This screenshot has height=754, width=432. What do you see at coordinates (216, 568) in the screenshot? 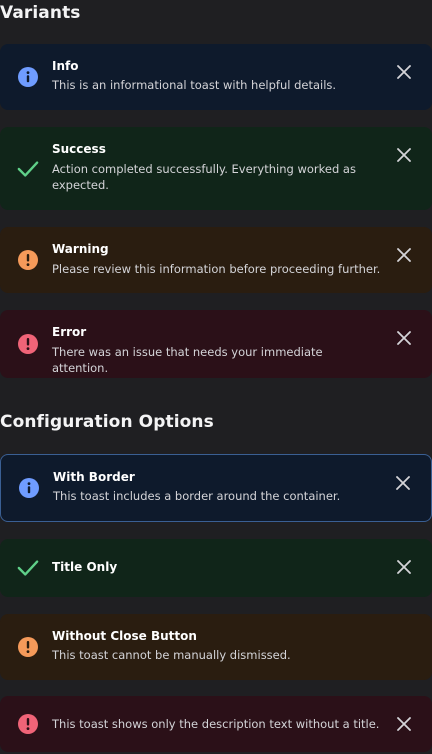
I see `toast-title-only: Title Only` at bounding box center [216, 568].